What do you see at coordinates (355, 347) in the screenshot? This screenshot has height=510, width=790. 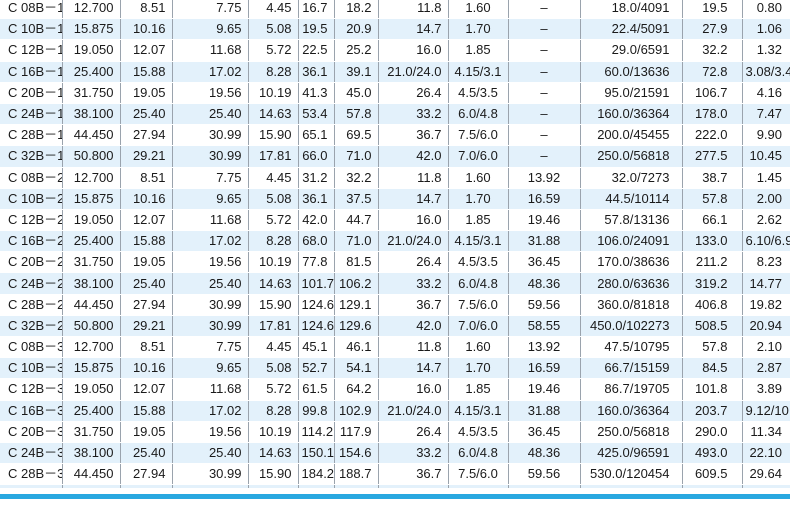 I see `table-cell: 46.1` at bounding box center [355, 347].